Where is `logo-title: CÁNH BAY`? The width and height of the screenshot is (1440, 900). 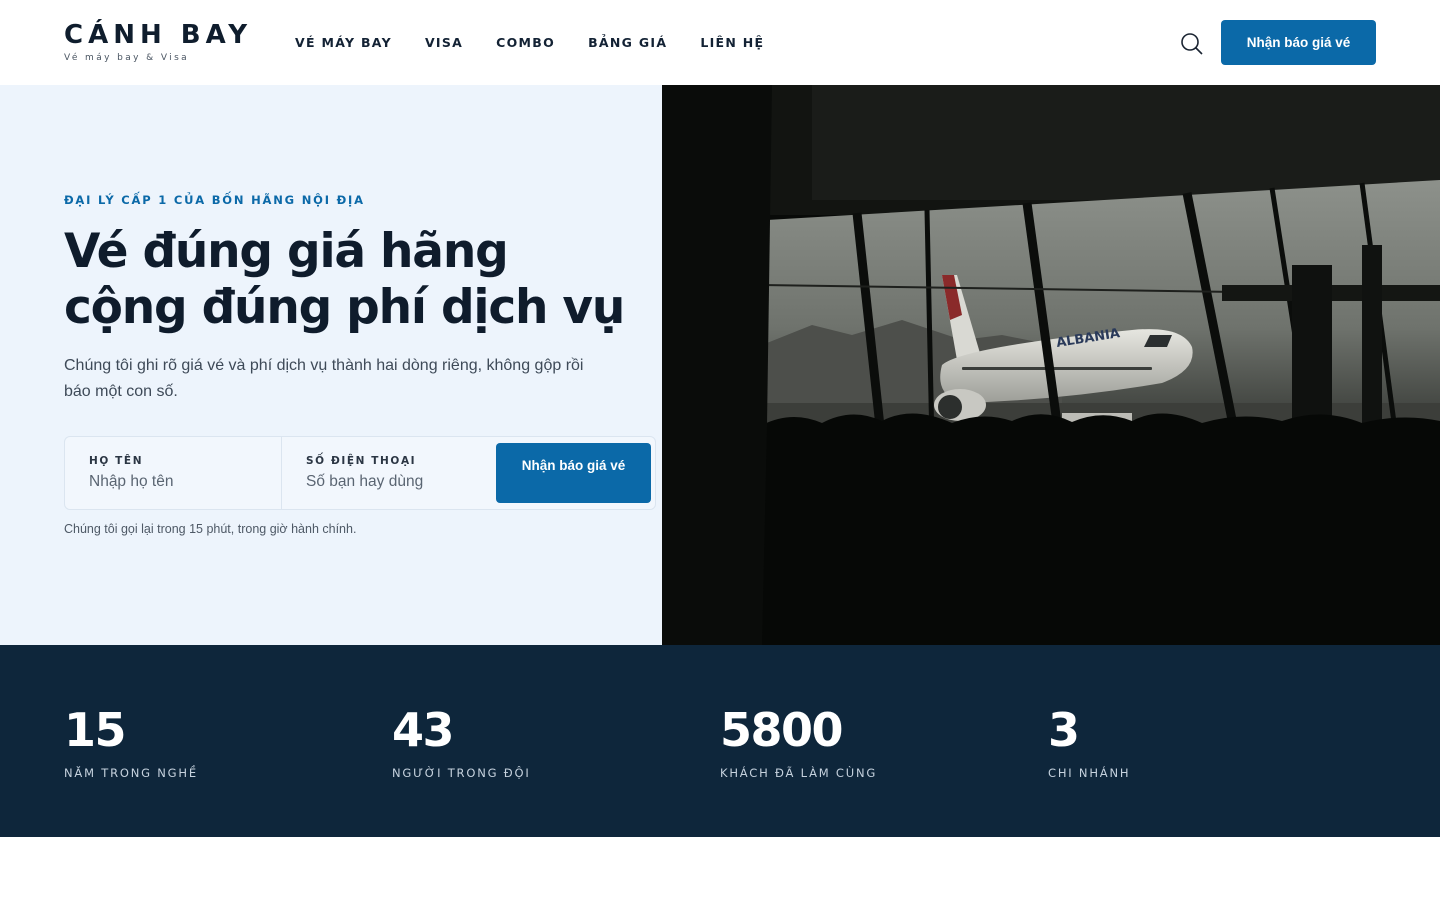
logo-title: CÁNH BAY is located at coordinates (158, 35).